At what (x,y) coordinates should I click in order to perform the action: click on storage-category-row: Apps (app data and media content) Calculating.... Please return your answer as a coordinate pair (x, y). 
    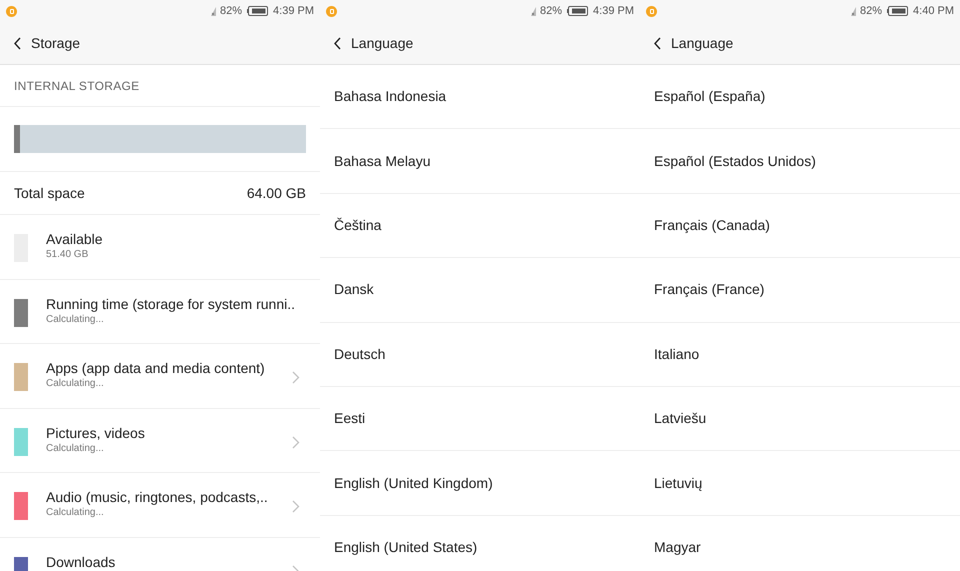
    Looking at the image, I should click on (160, 376).